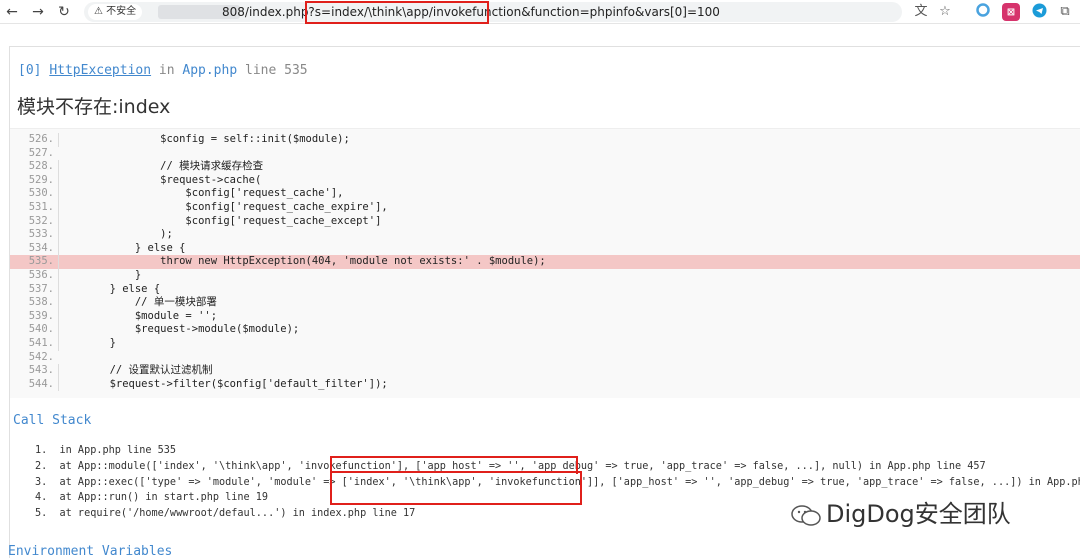 The height and width of the screenshot is (558, 1080). Describe the element at coordinates (41, 329) in the screenshot. I see `line-number: 540.` at that location.